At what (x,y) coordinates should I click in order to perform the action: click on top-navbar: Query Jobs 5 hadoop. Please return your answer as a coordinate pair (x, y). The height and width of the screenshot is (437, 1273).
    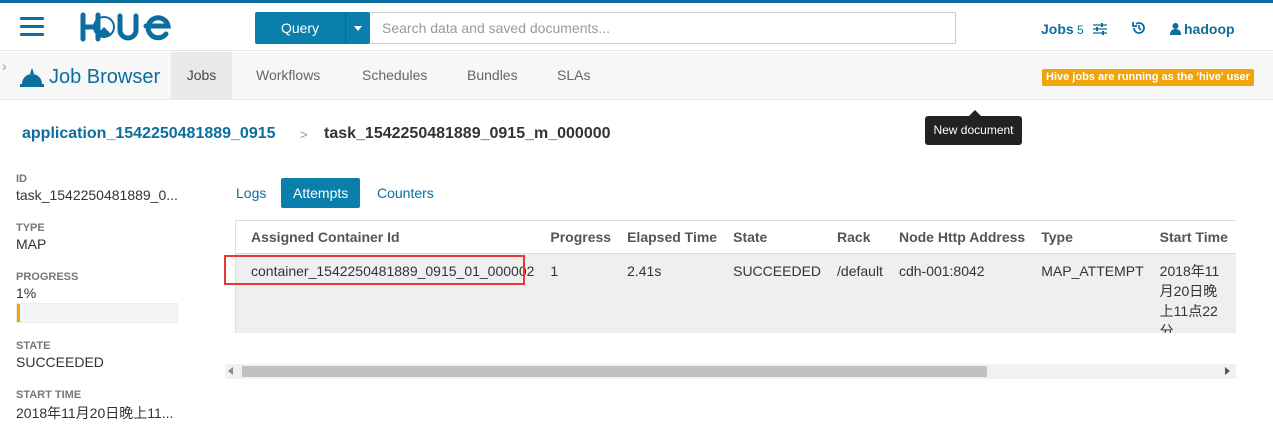
    Looking at the image, I should click on (636, 27).